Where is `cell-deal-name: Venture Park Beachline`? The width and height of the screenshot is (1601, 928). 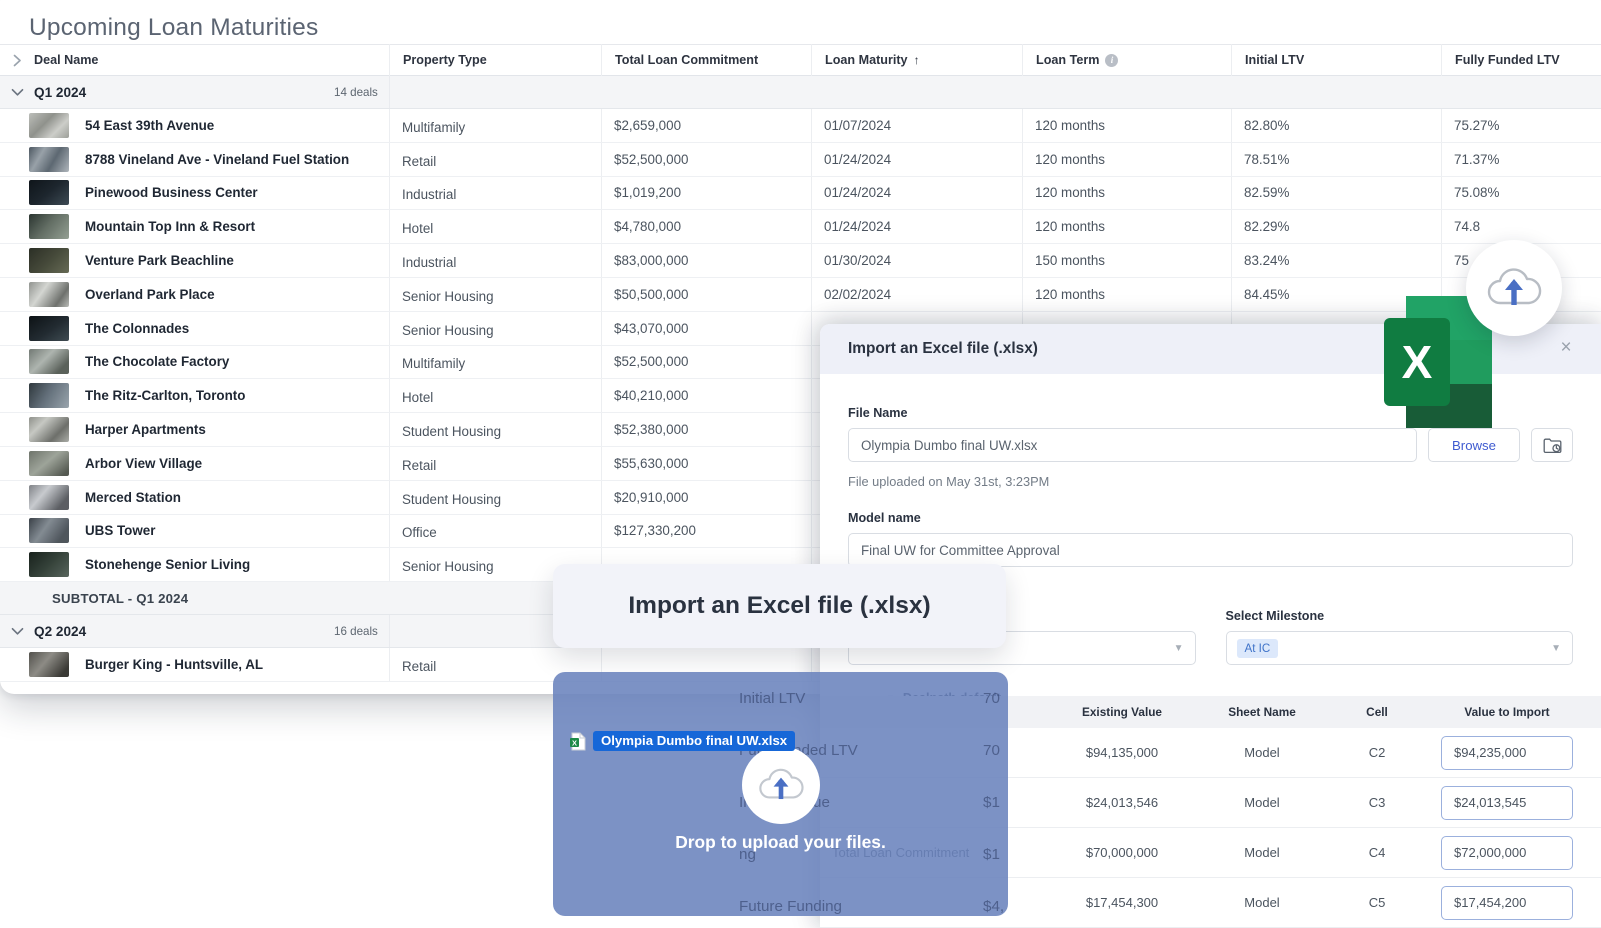 cell-deal-name: Venture Park Beachline is located at coordinates (194, 261).